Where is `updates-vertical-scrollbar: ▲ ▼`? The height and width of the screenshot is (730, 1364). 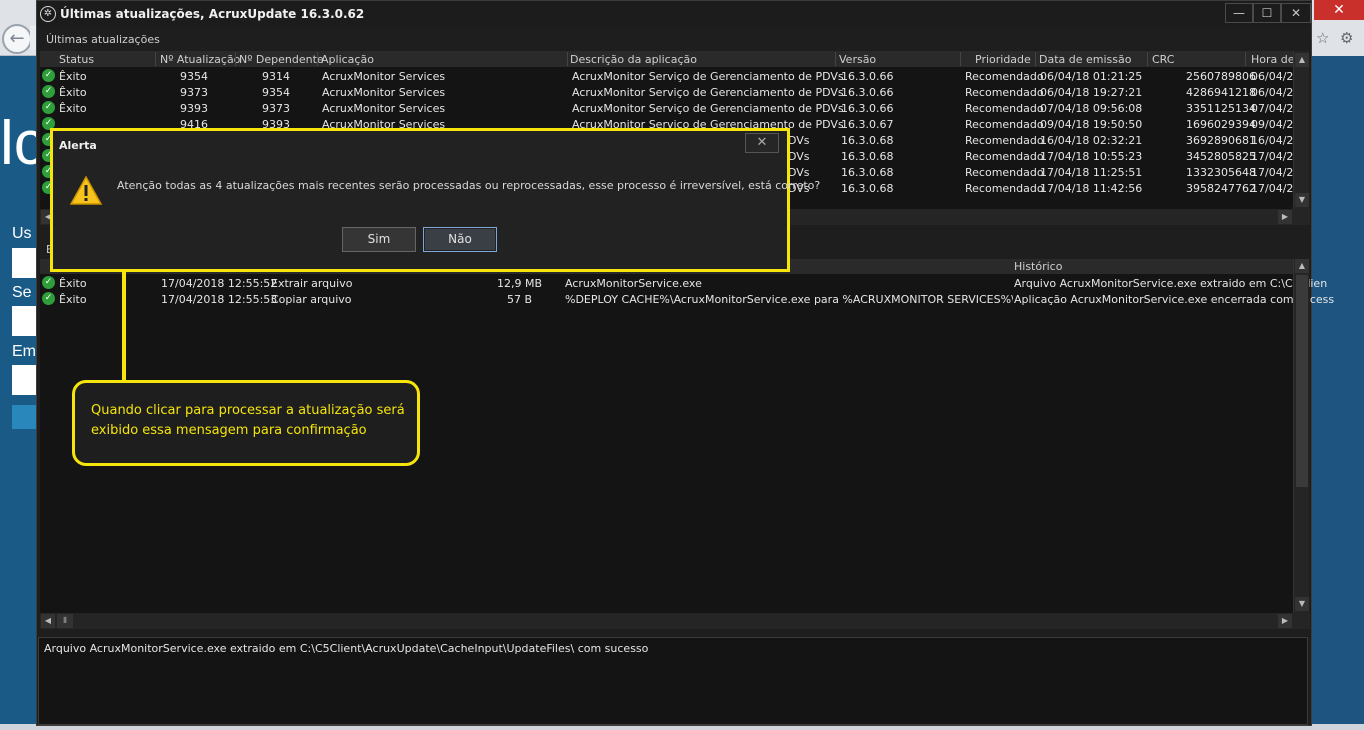 updates-vertical-scrollbar: ▲ ▼ is located at coordinates (1301, 130).